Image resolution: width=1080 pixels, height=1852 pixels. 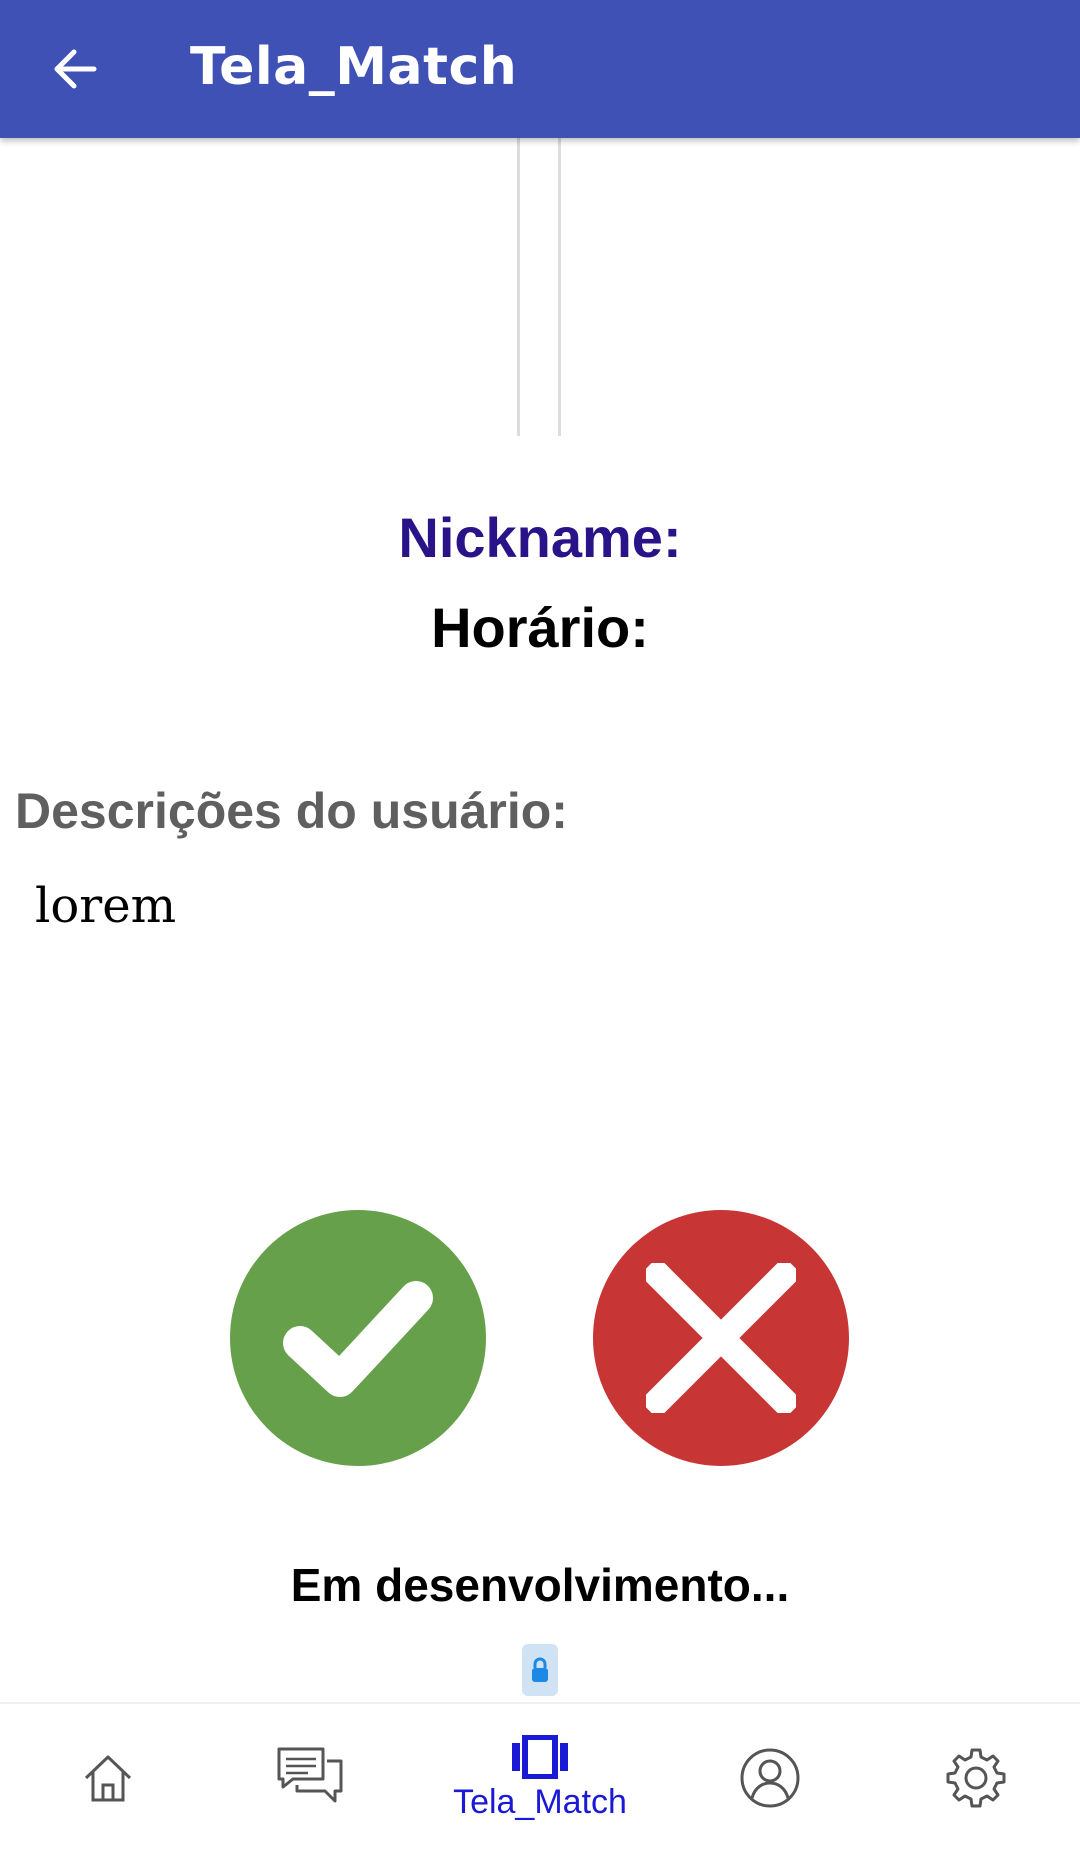 I want to click on gear-icon, so click(x=976, y=1778).